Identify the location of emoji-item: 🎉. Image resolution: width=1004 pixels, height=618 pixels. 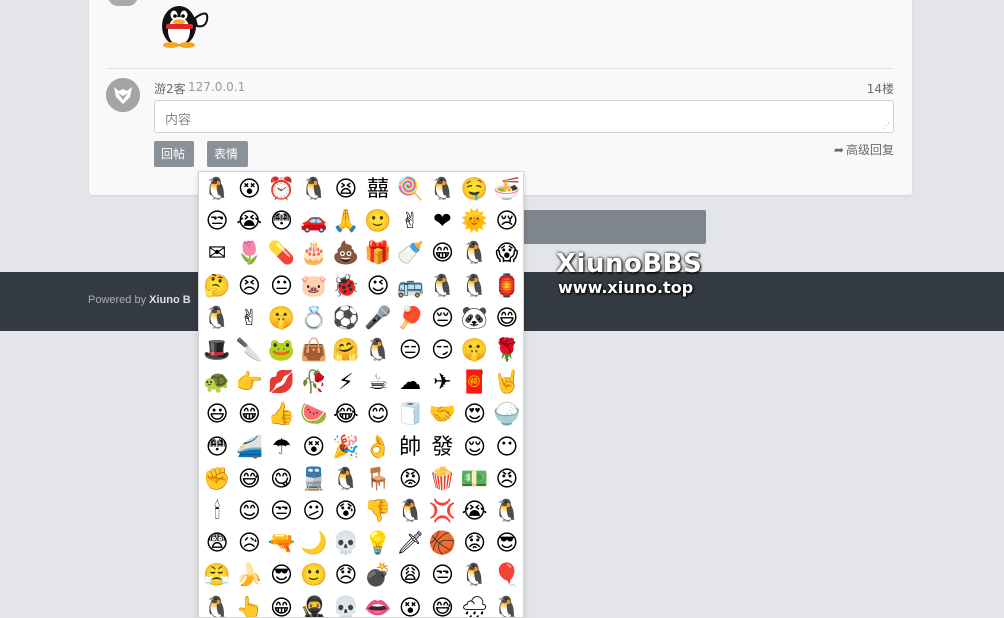
(346, 448).